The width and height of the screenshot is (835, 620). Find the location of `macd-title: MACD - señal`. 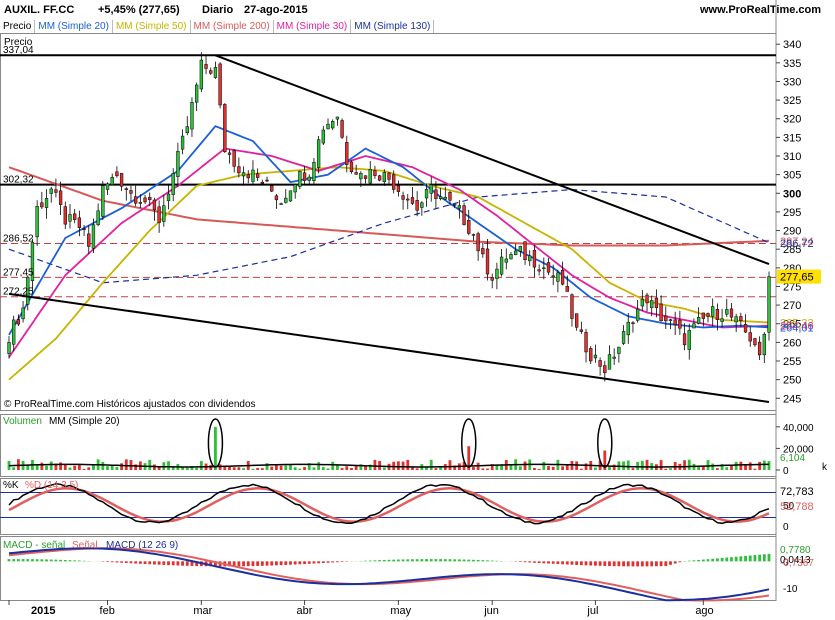

macd-title: MACD - señal is located at coordinates (34, 545).